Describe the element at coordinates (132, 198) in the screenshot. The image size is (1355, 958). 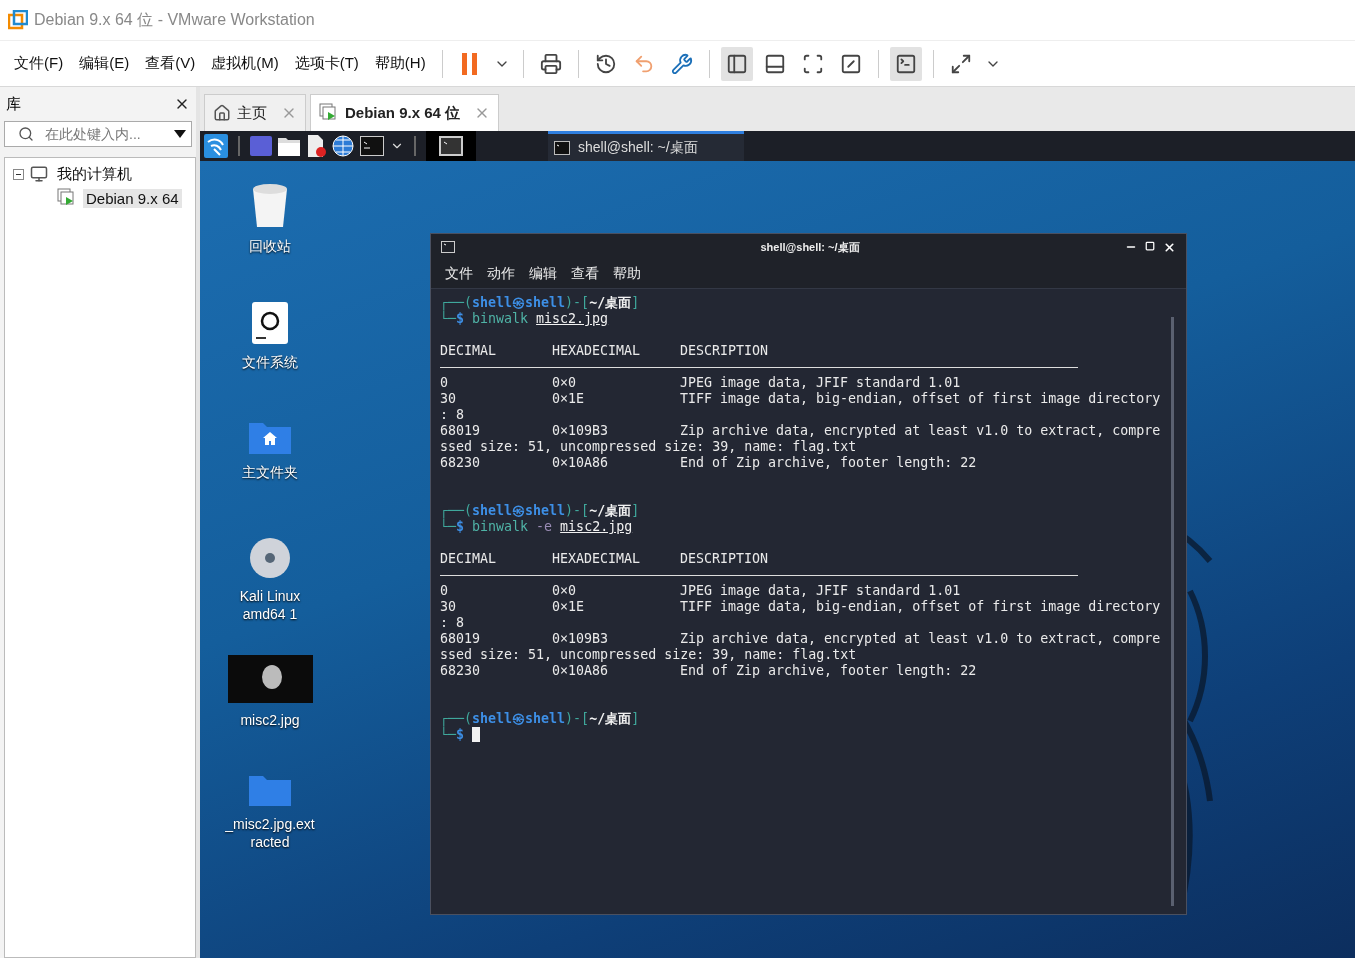
I see `tree-item: Debian 9.x 64` at that location.